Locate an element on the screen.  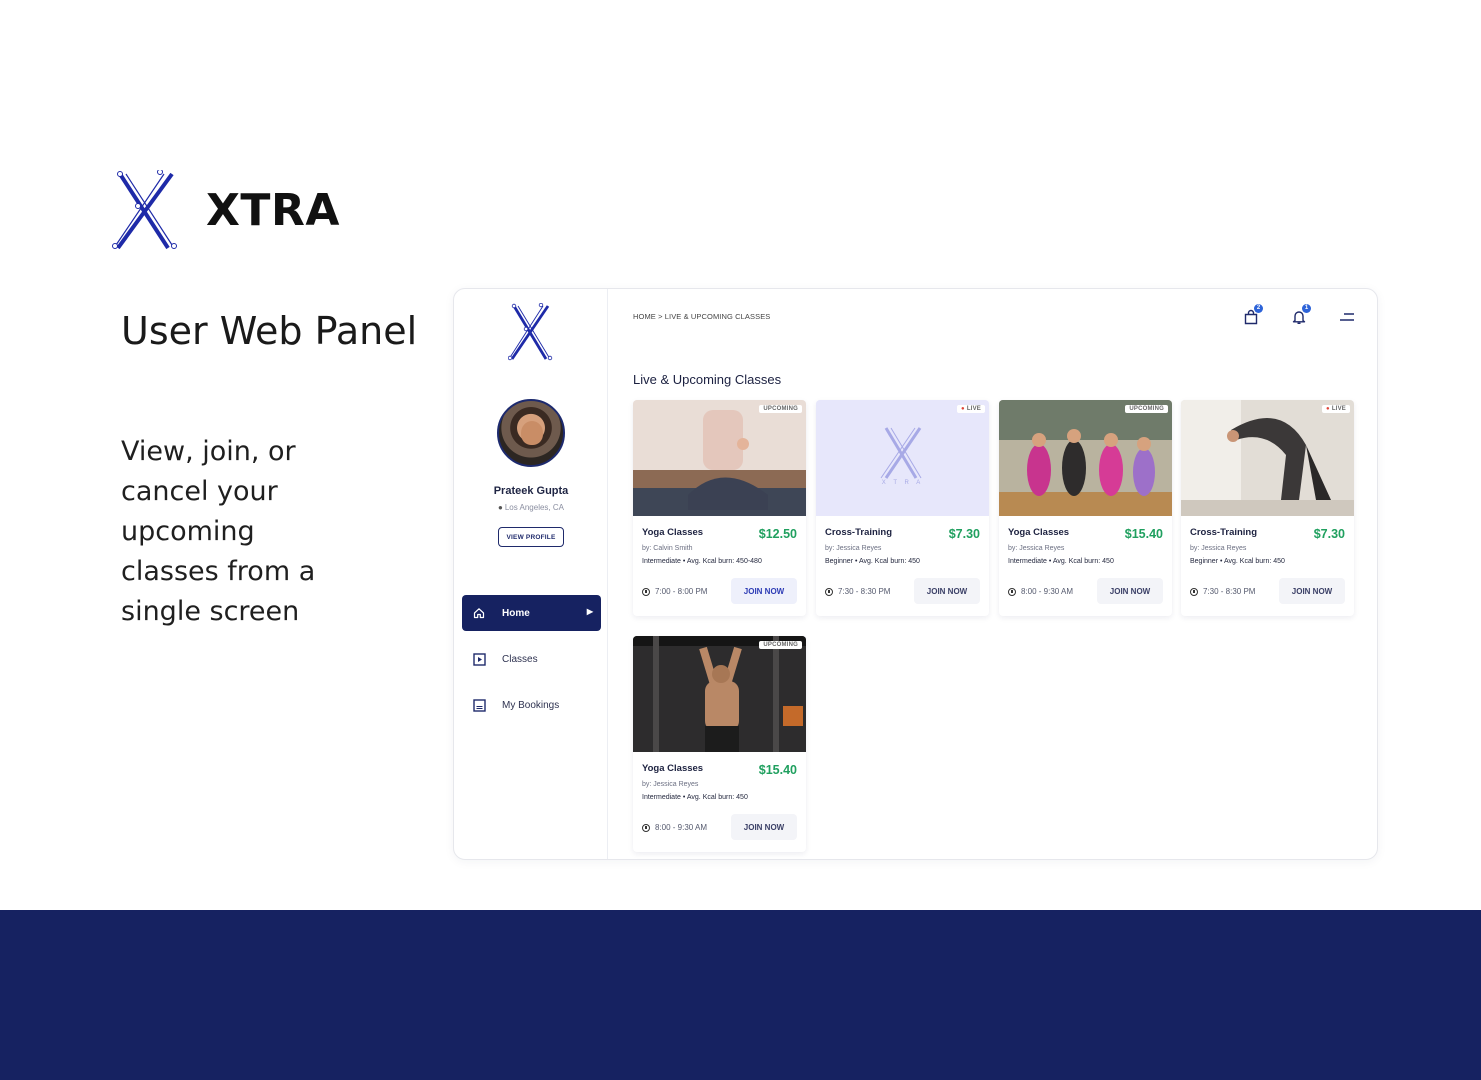
menu-button is located at coordinates (1347, 317).